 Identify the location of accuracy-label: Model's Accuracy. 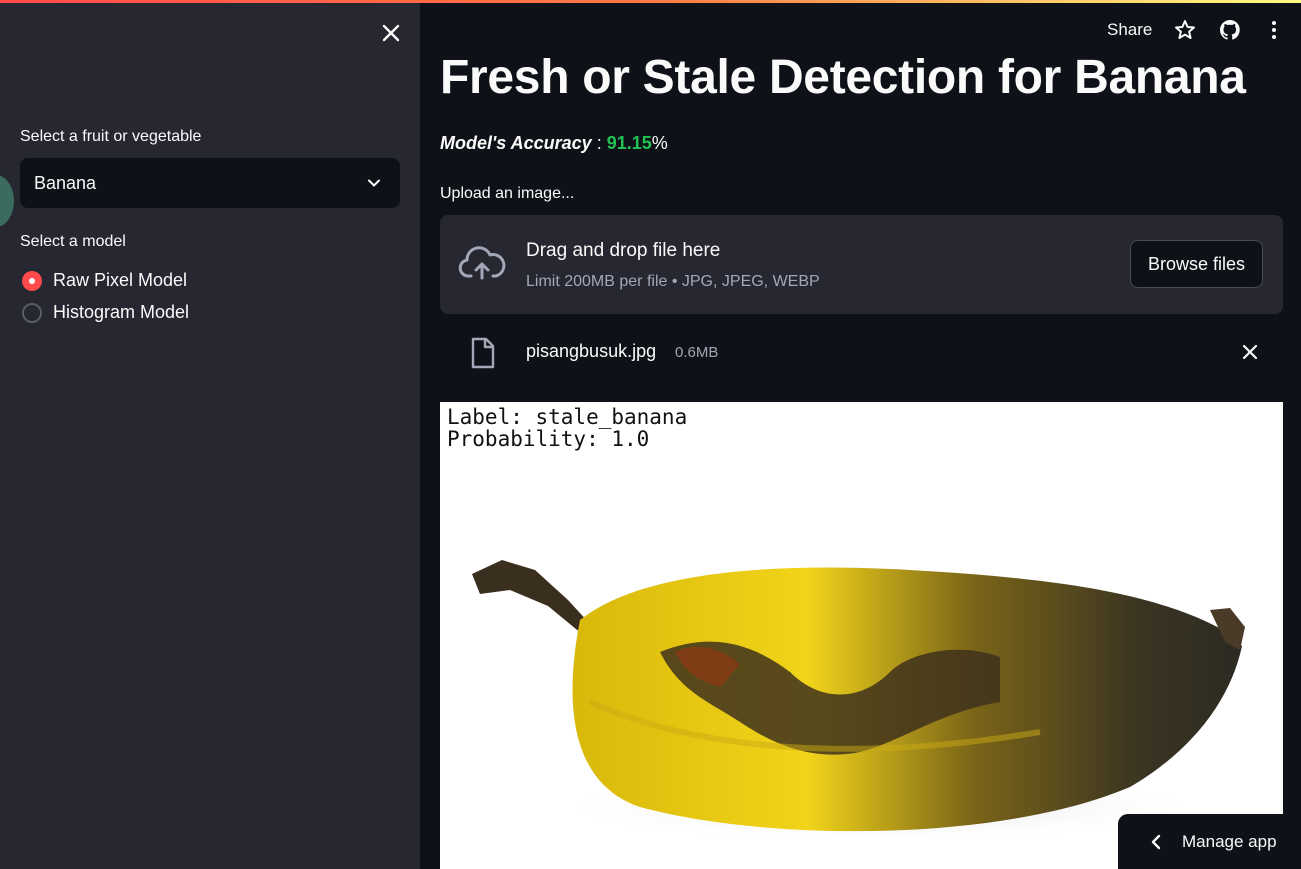
(516, 143).